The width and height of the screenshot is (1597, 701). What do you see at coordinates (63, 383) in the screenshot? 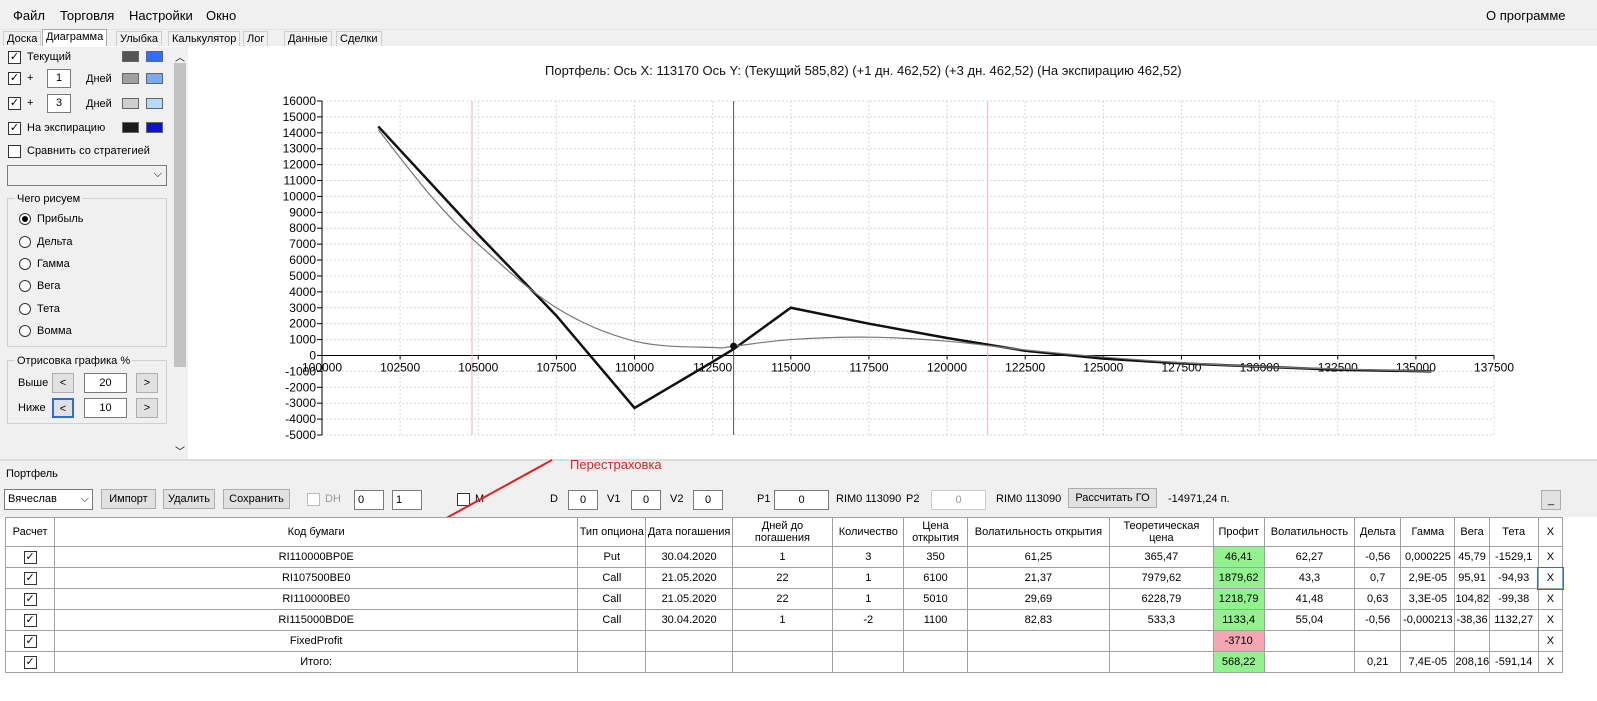
I see `above-decrease-button: <` at bounding box center [63, 383].